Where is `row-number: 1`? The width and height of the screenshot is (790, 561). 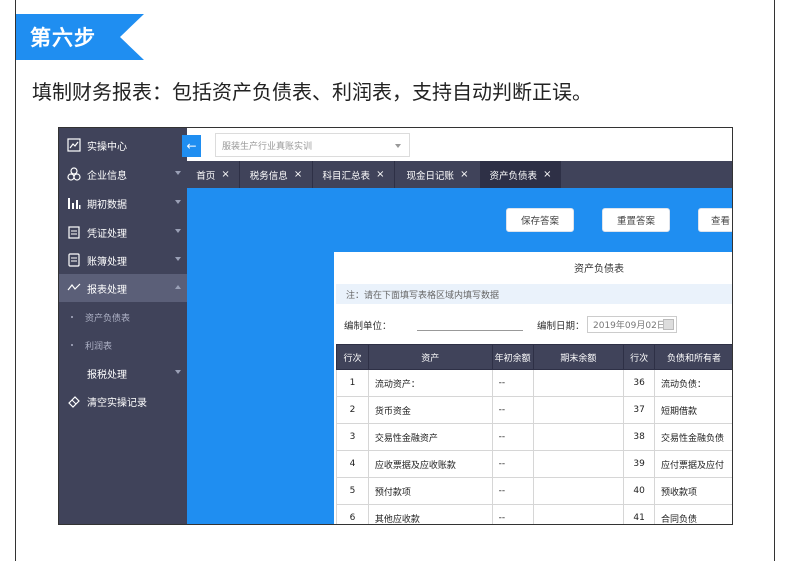 row-number: 1 is located at coordinates (352, 383).